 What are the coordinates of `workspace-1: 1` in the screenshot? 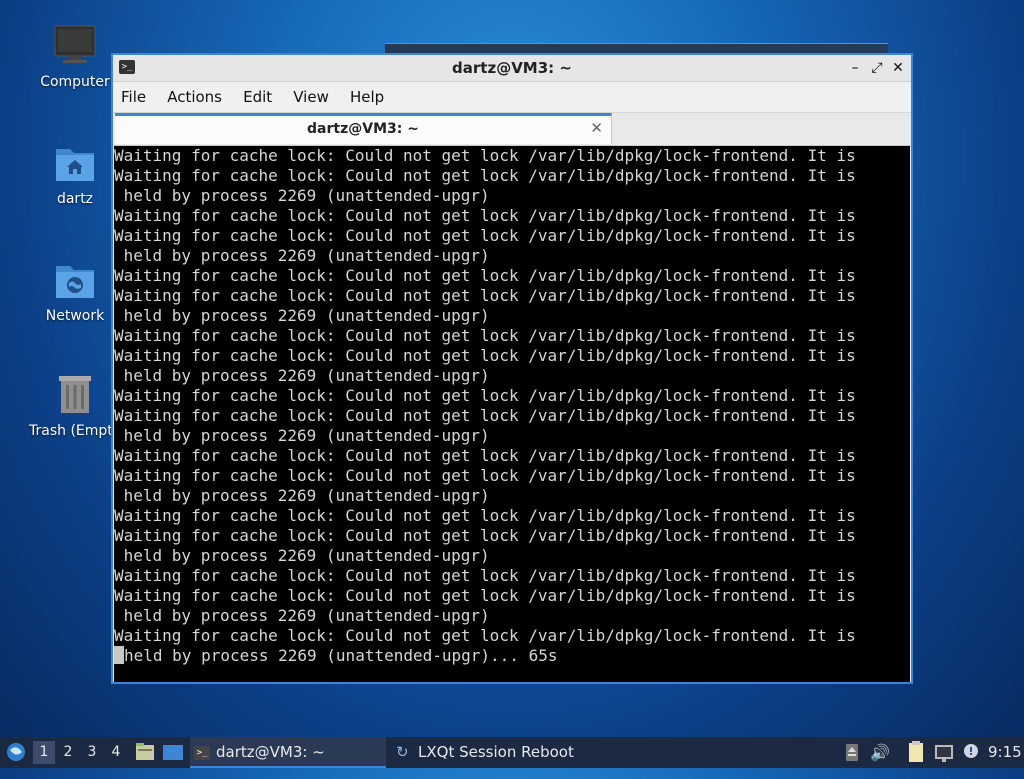 It's located at (44, 752).